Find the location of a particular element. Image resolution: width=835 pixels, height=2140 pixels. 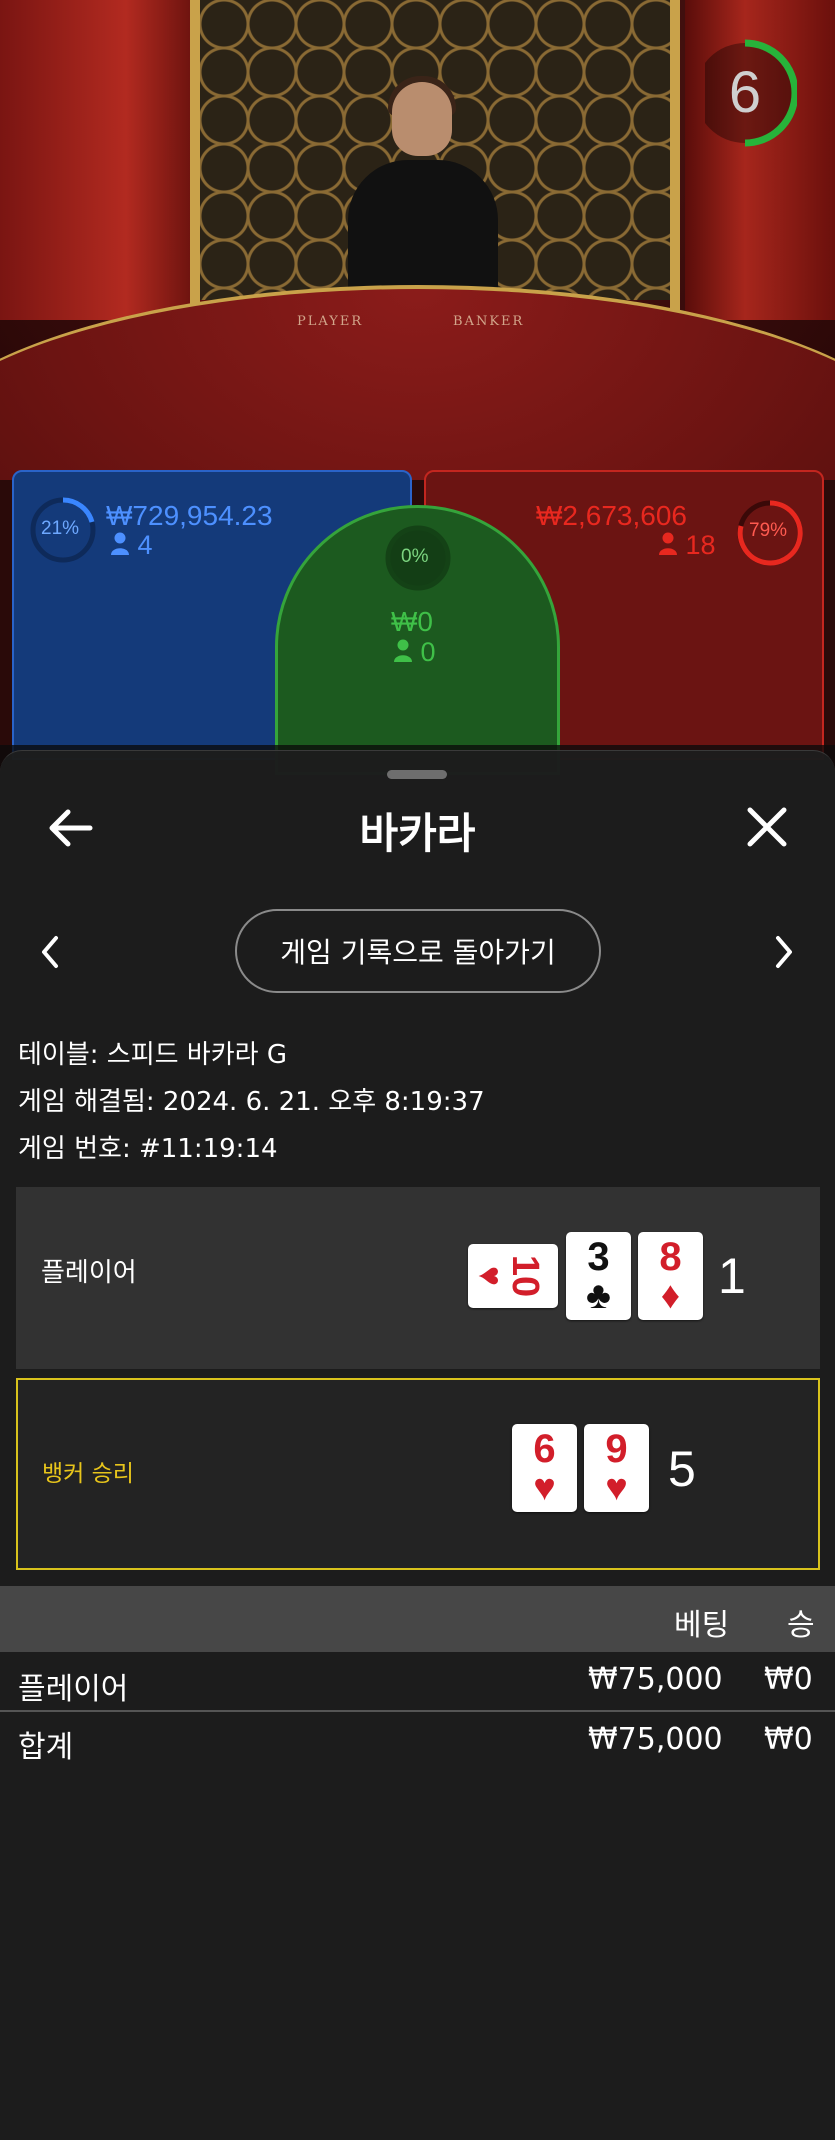

player-total-amount: ₩729,954.23 is located at coordinates (189, 515).